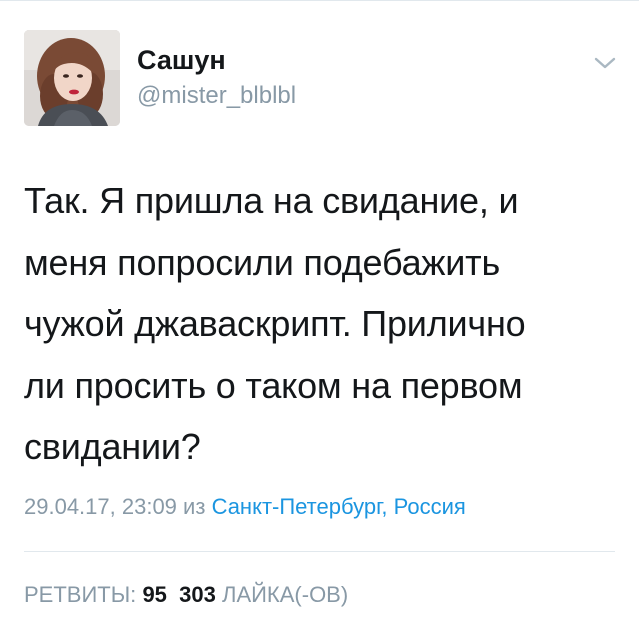 Image resolution: width=639 pixels, height=627 pixels. What do you see at coordinates (216, 96) in the screenshot?
I see `author-username: @mister_blblbl` at bounding box center [216, 96].